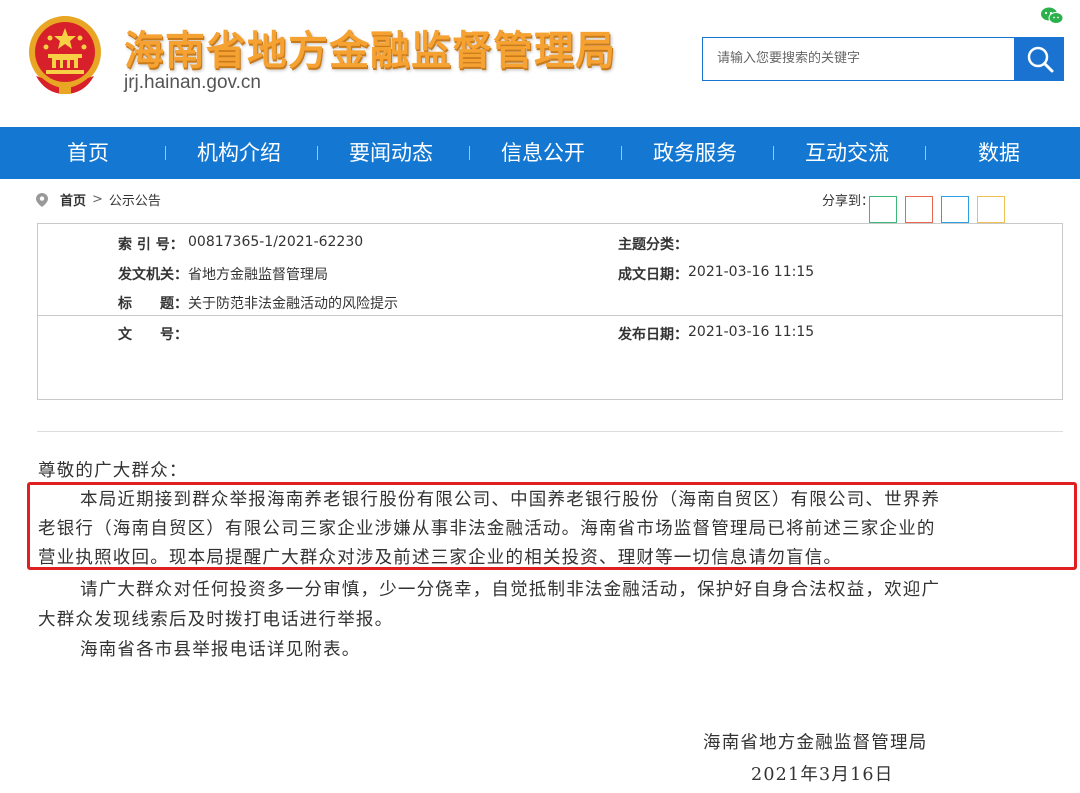 The image size is (1080, 793). I want to click on location-pin-icon, so click(42, 199).